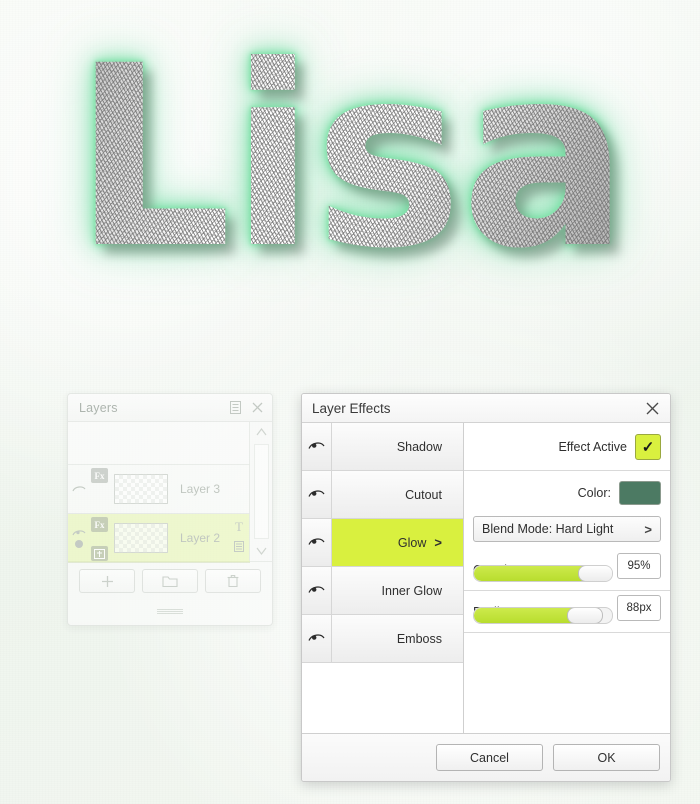 The width and height of the screenshot is (700, 804). Describe the element at coordinates (159, 443) in the screenshot. I see `layers-empty-row` at that location.